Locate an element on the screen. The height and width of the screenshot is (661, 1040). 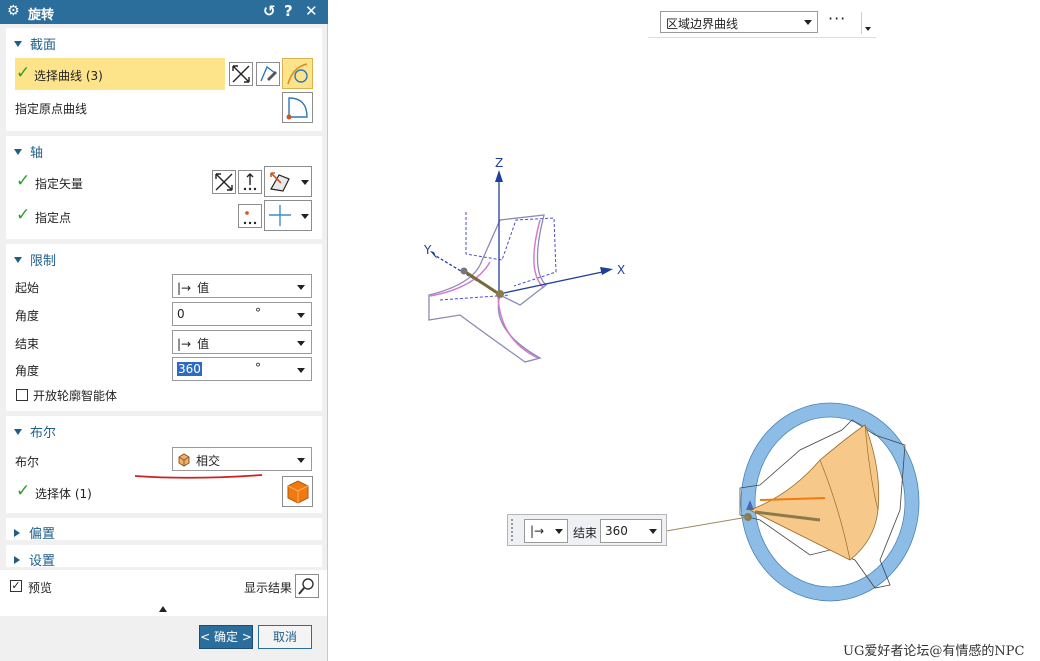
z-axis-label: Z is located at coordinates (499, 163).